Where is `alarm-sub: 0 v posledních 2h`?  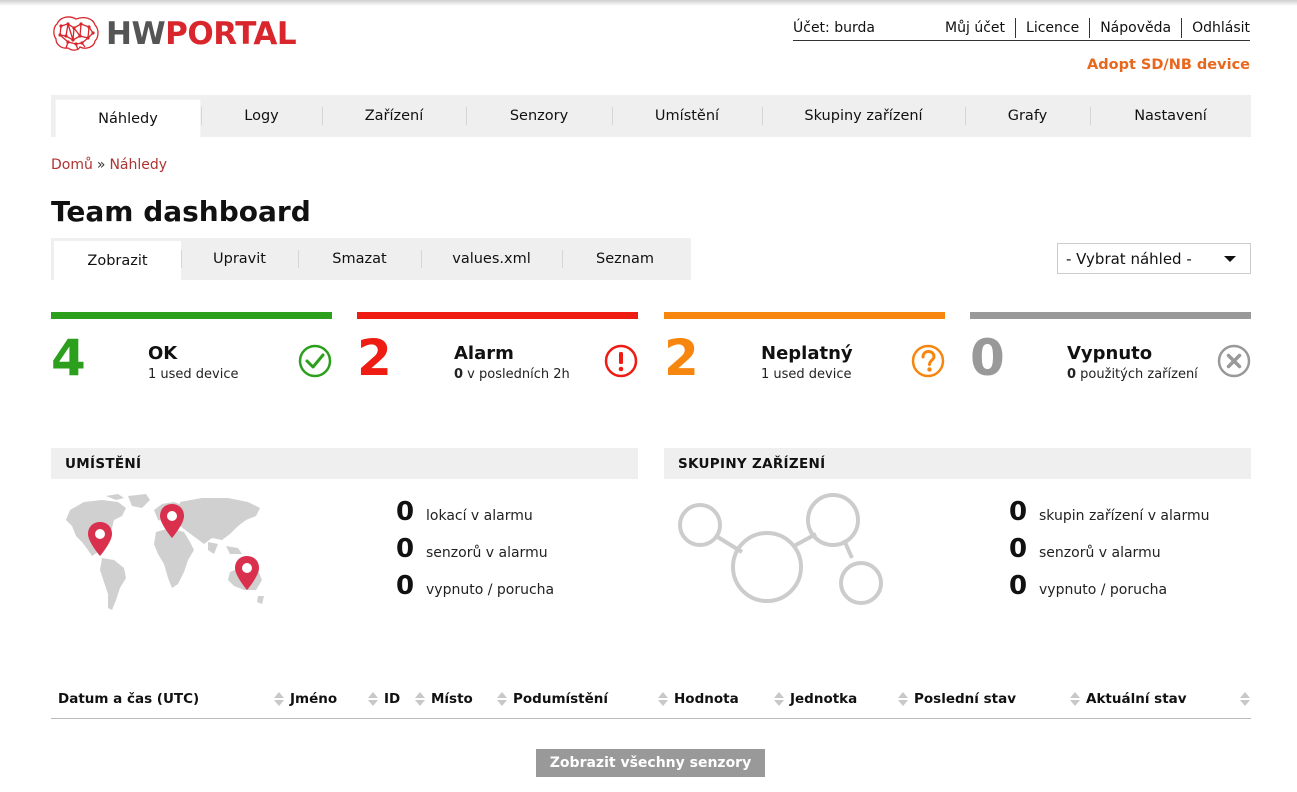
alarm-sub: 0 v posledních 2h is located at coordinates (512, 374).